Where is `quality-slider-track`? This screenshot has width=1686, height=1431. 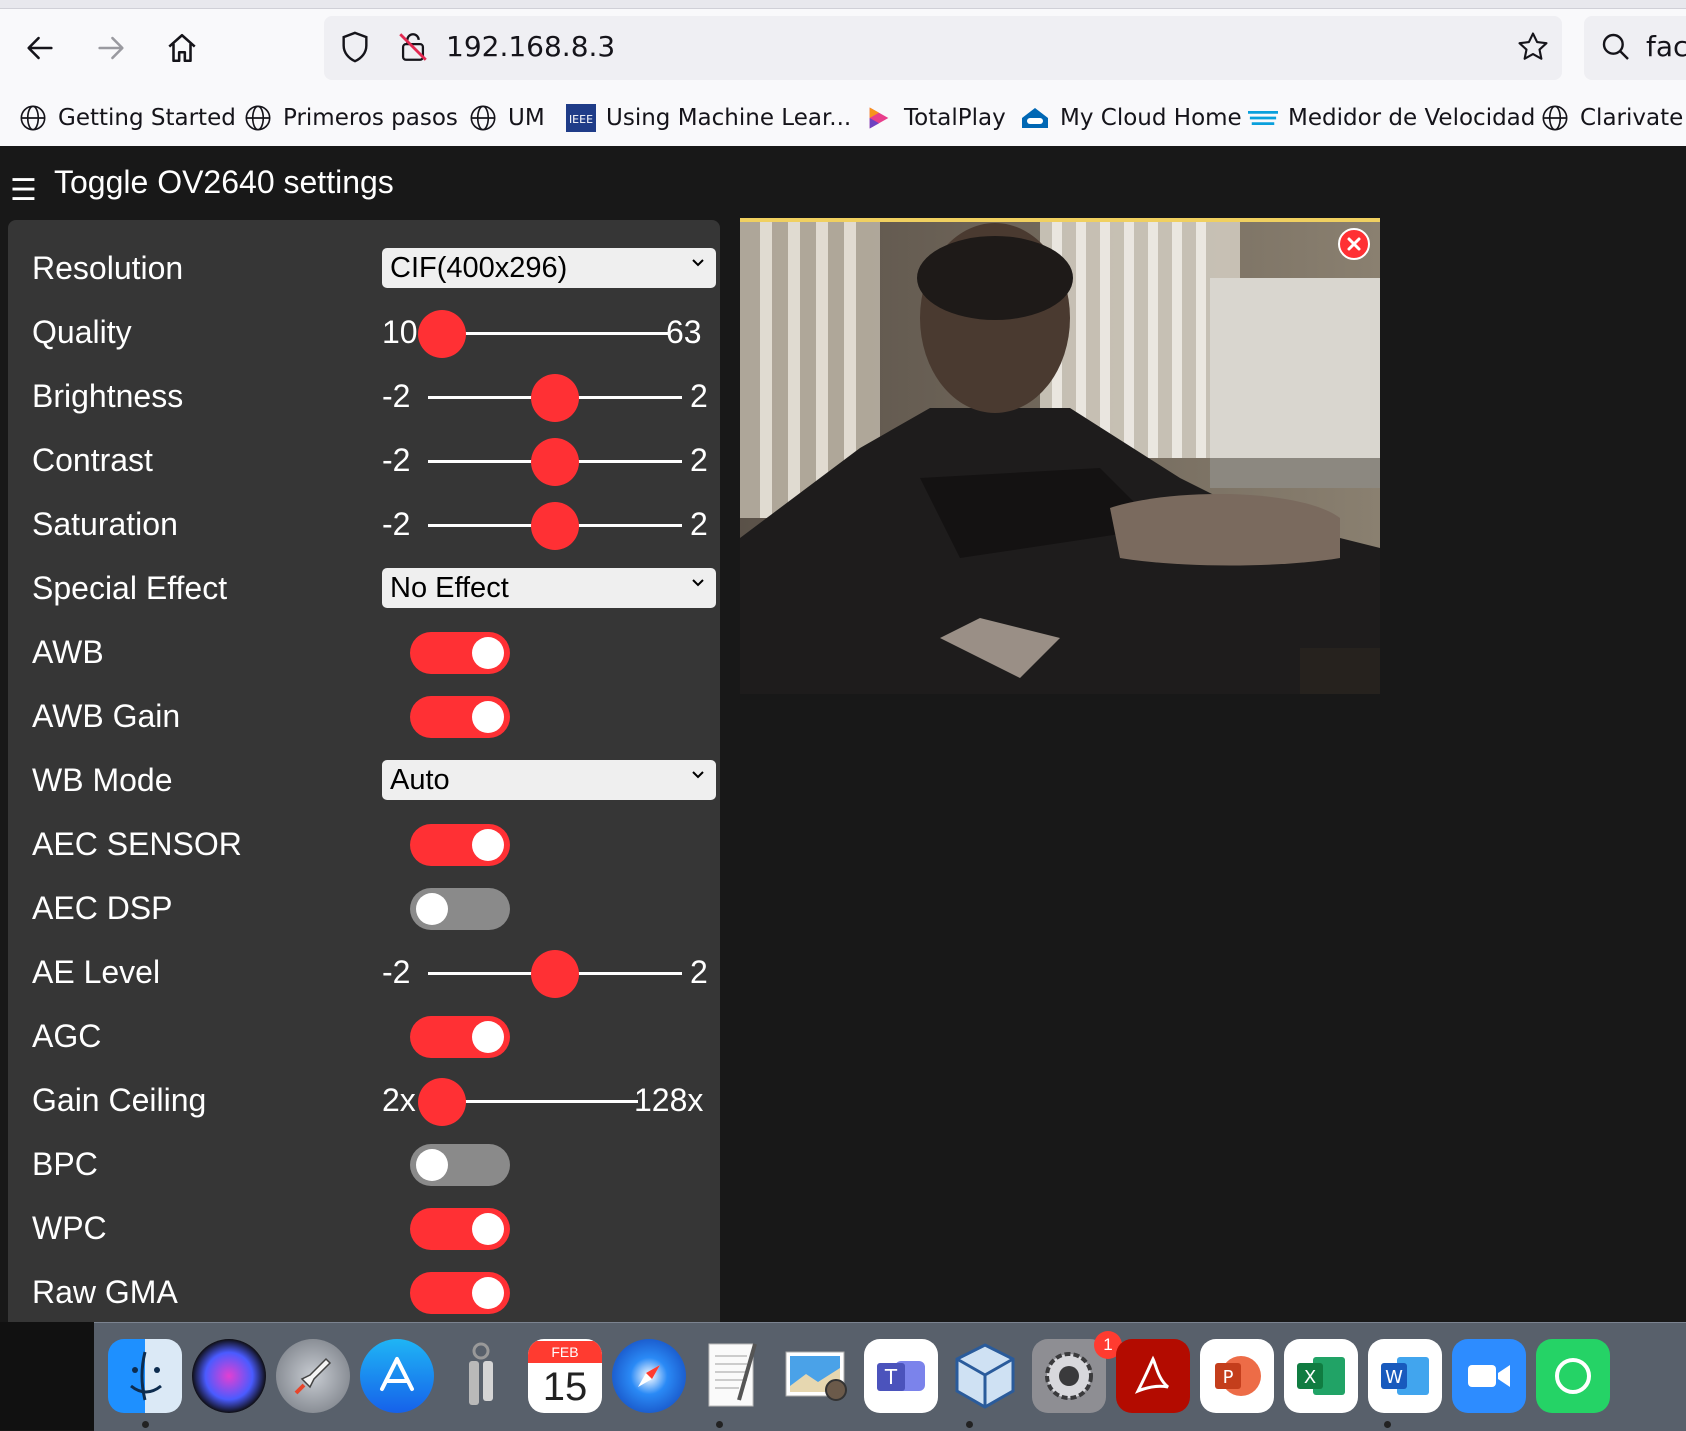
quality-slider-track is located at coordinates (556, 333).